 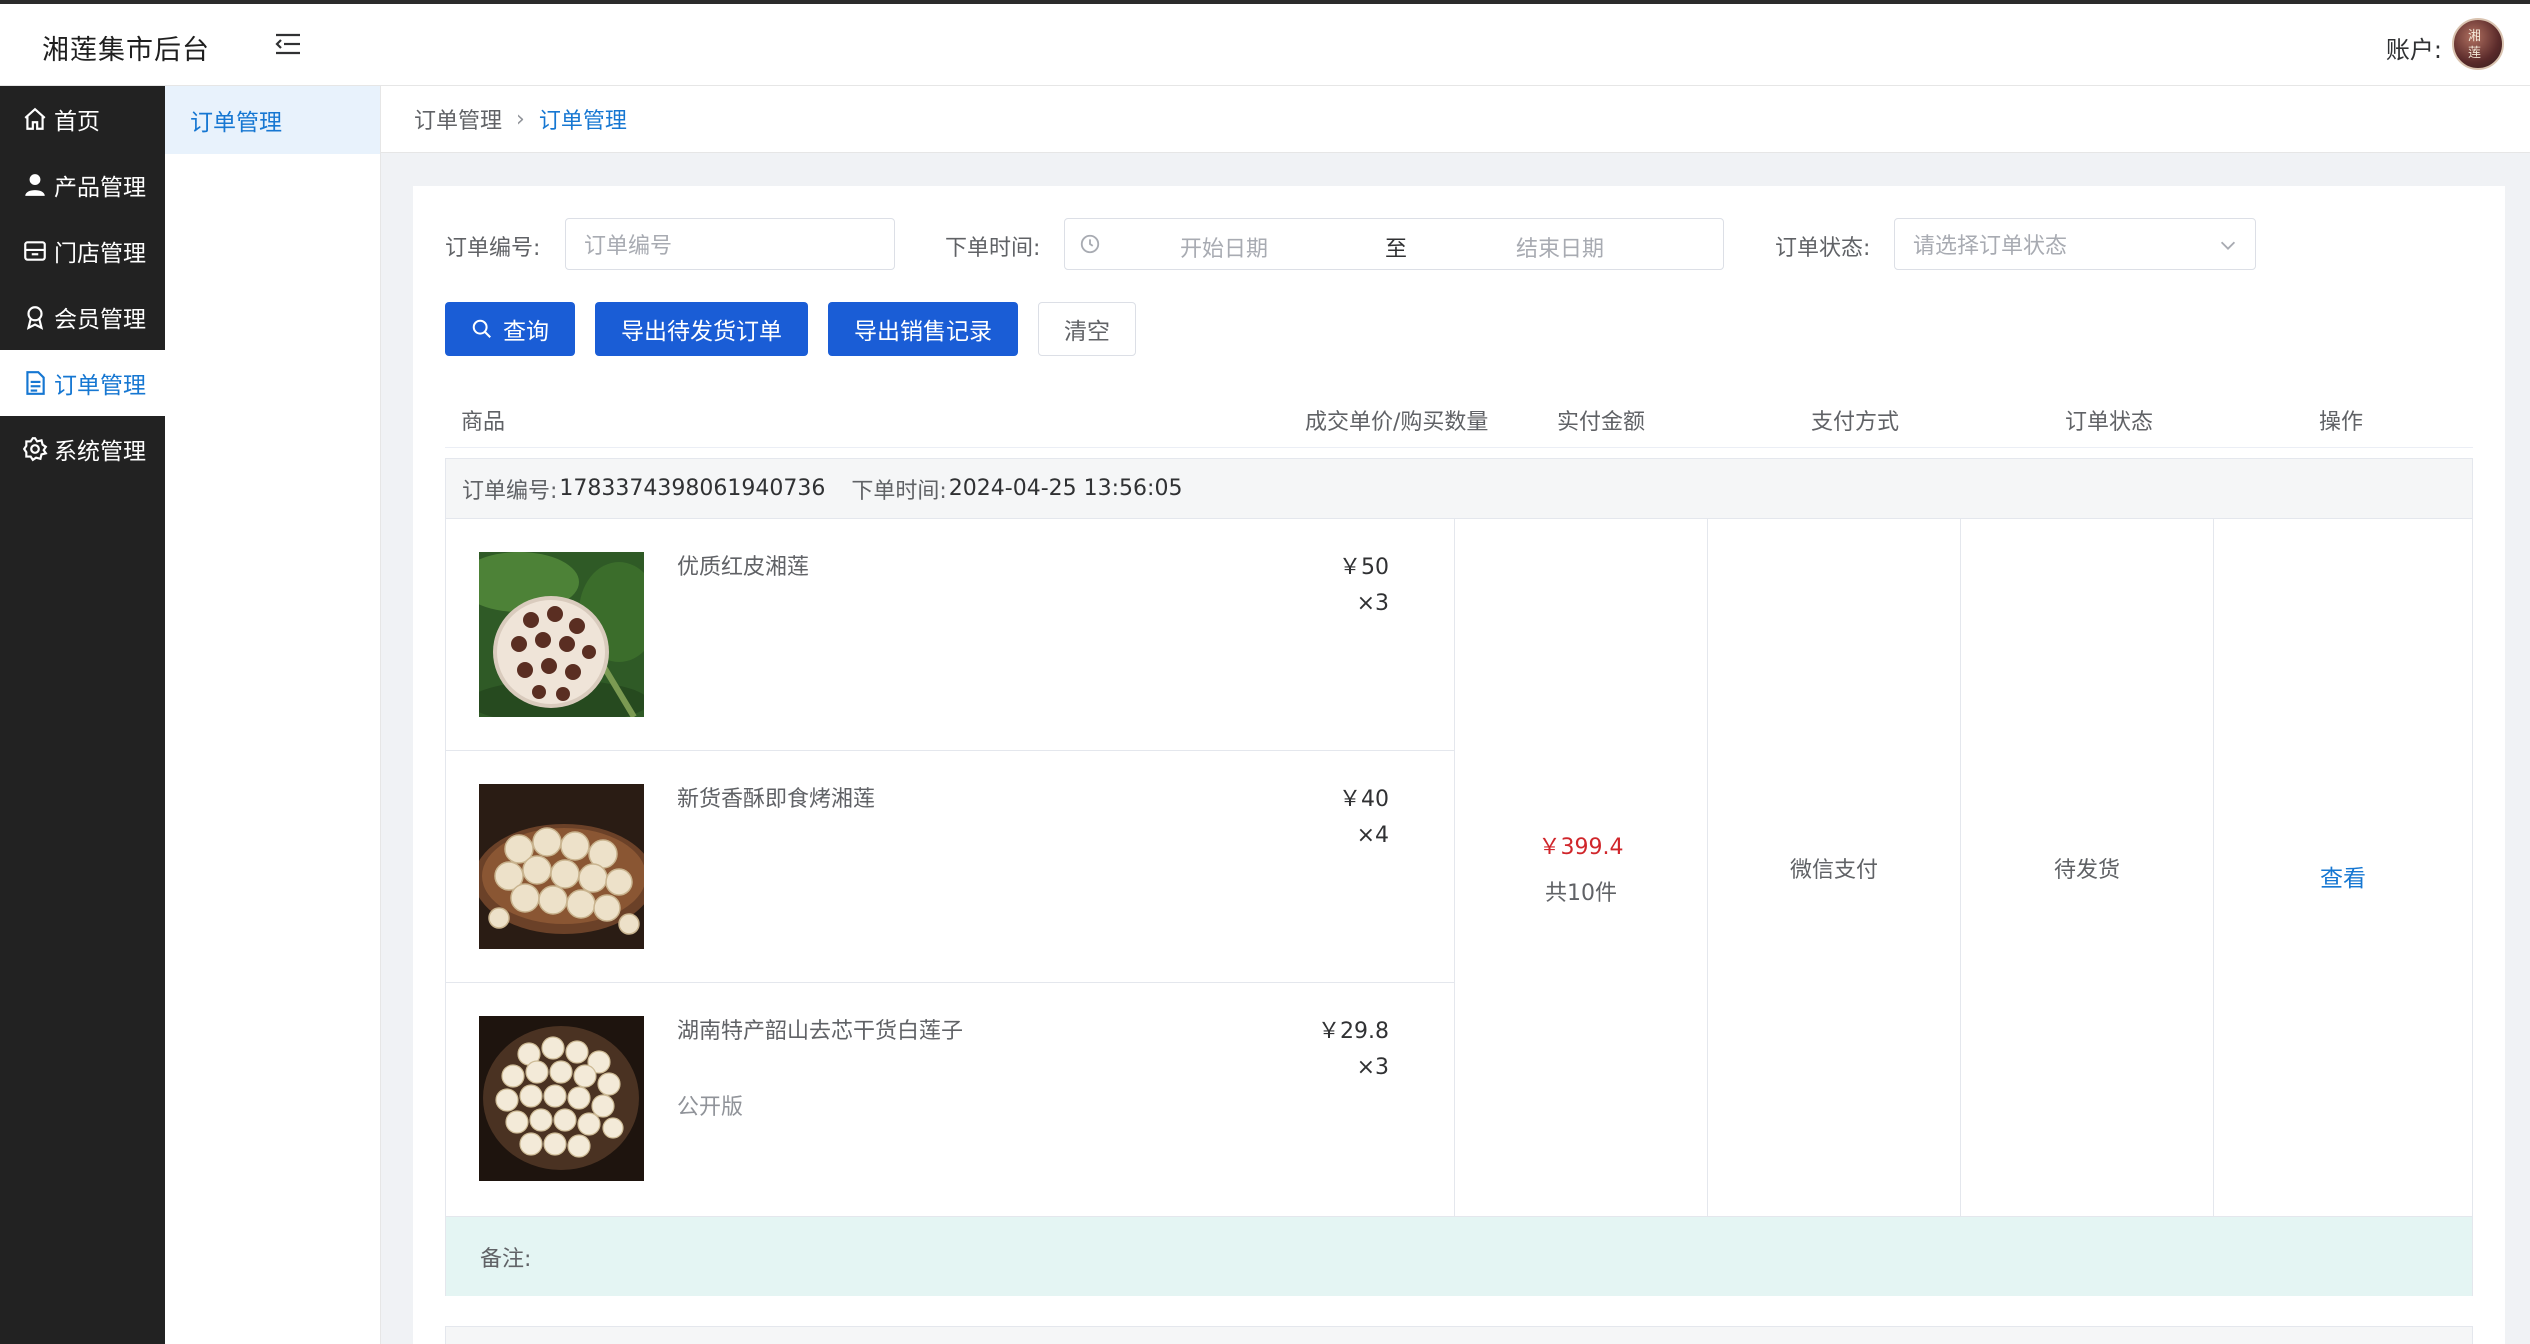 I want to click on sidebar: 首页 产品管理 门店管理 会员管理 订单管理 系统管理, so click(x=82, y=715).